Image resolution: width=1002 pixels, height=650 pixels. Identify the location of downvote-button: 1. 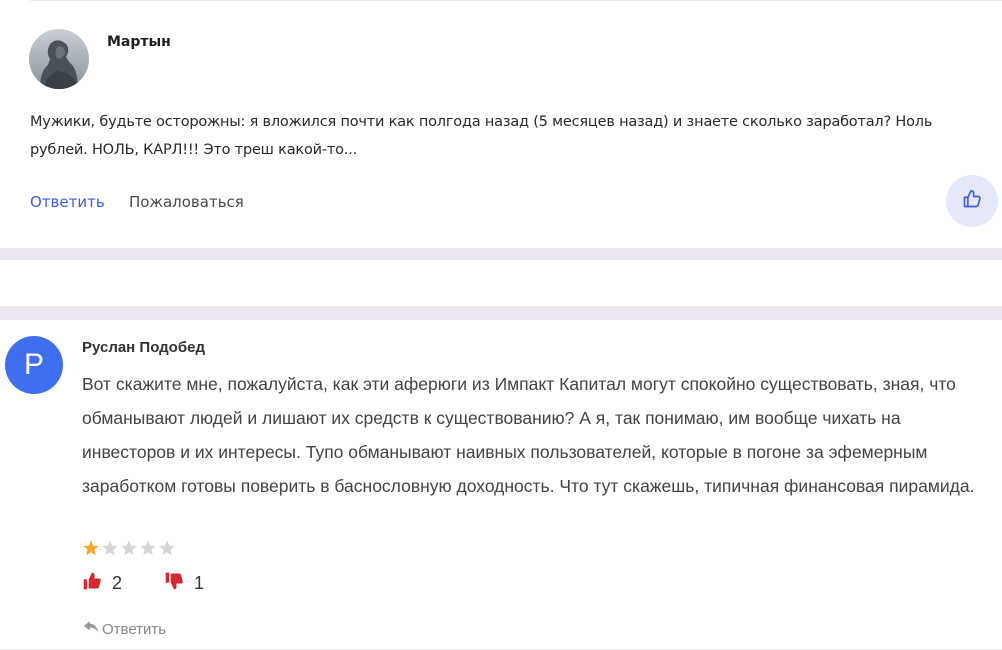
(184, 583).